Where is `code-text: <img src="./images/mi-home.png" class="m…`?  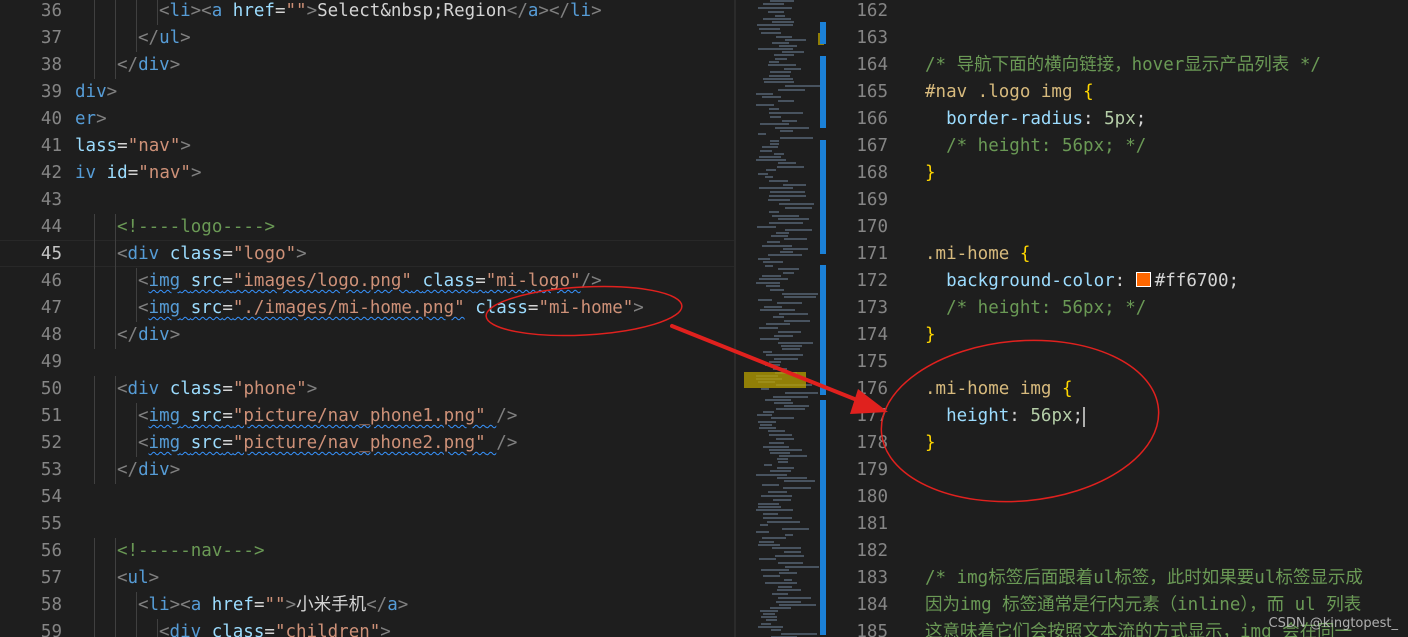
code-text: <img src="./images/mi-home.png" class="m… is located at coordinates (391, 308).